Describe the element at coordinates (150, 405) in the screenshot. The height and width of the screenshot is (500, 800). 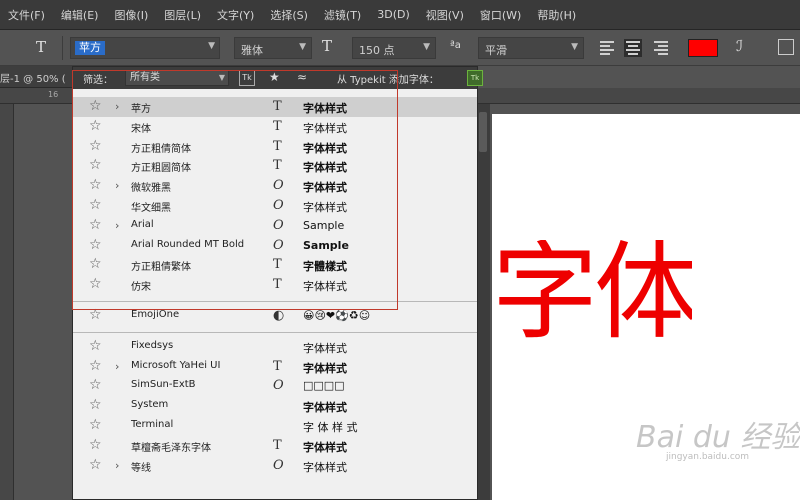
I see `font-name: System` at that location.